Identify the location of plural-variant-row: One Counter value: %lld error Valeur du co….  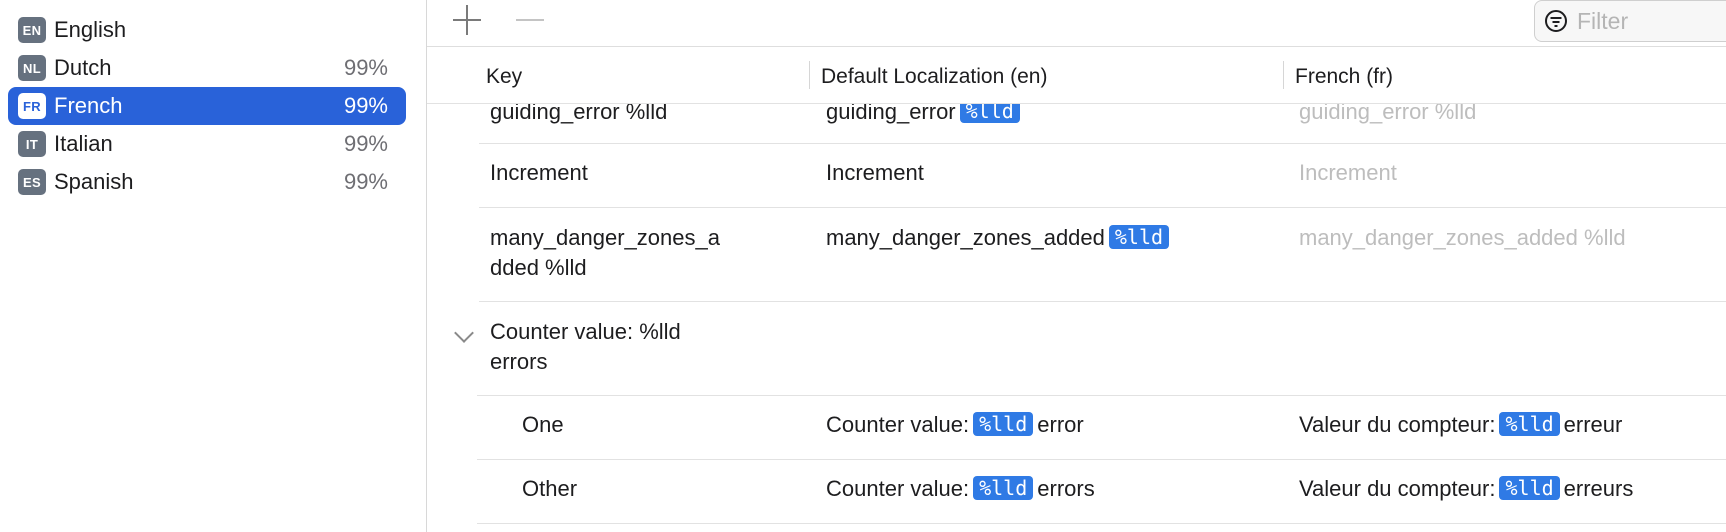
(1076, 428).